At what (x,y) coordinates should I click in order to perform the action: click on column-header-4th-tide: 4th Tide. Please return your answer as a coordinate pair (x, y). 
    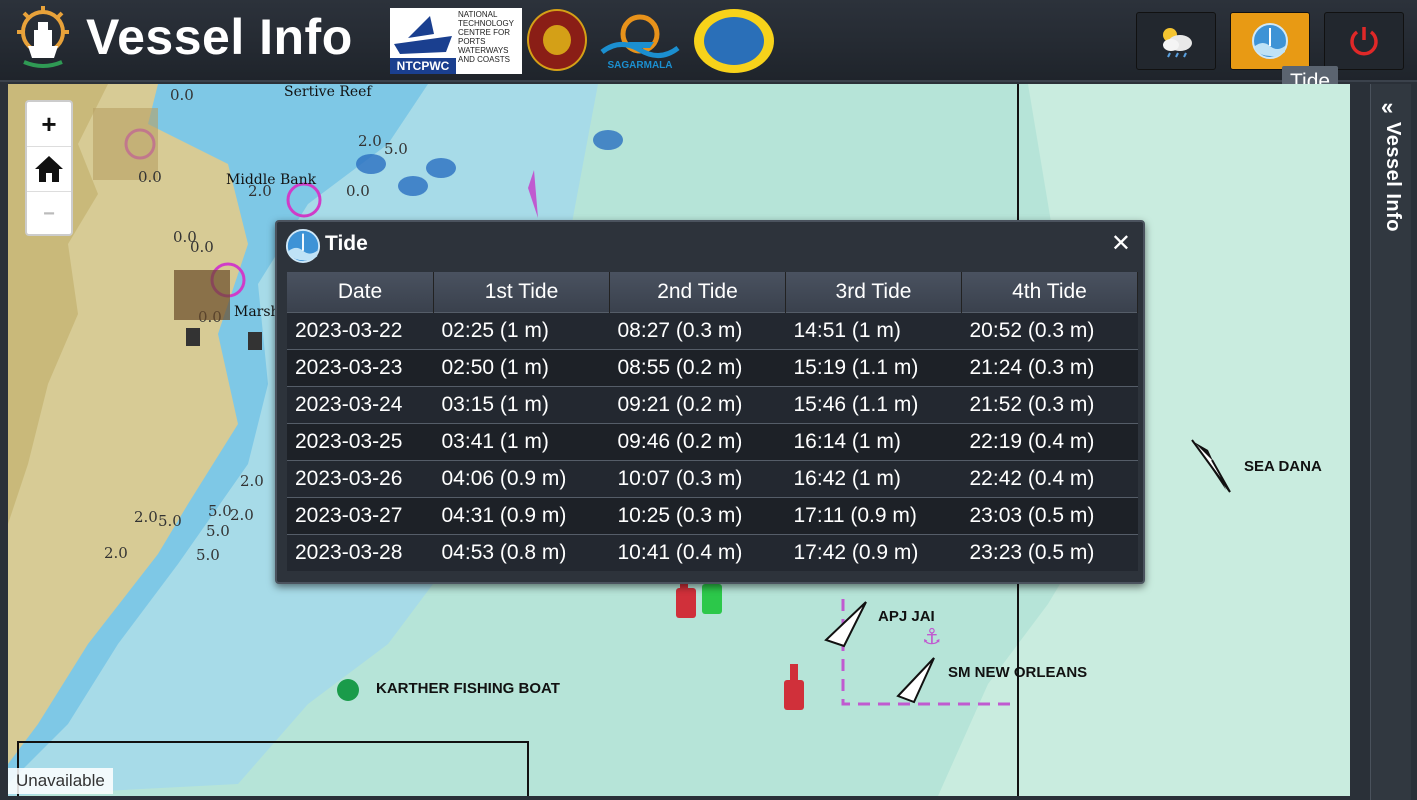
    Looking at the image, I should click on (1049, 292).